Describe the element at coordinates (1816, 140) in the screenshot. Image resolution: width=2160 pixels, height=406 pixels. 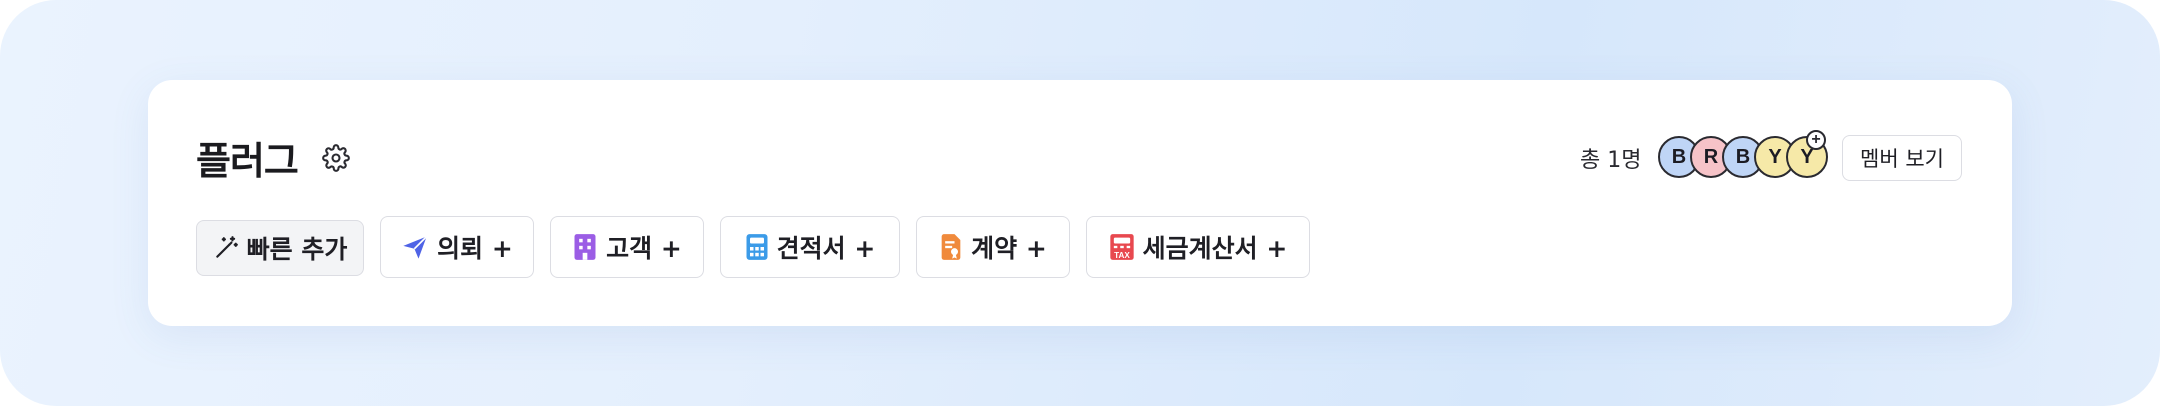
I see `add-member-icon: +` at that location.